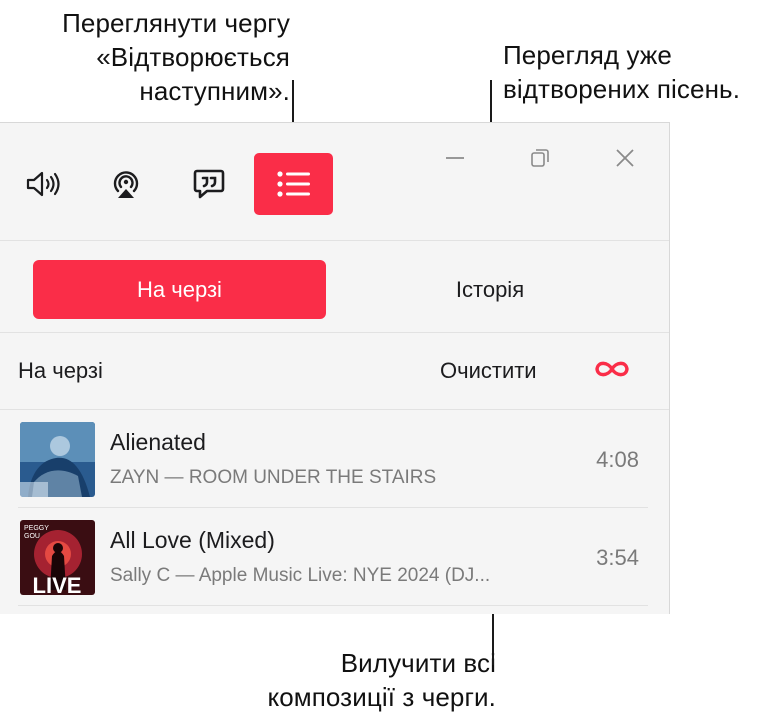  I want to click on callout-text: Перегляд уже, so click(587, 55).